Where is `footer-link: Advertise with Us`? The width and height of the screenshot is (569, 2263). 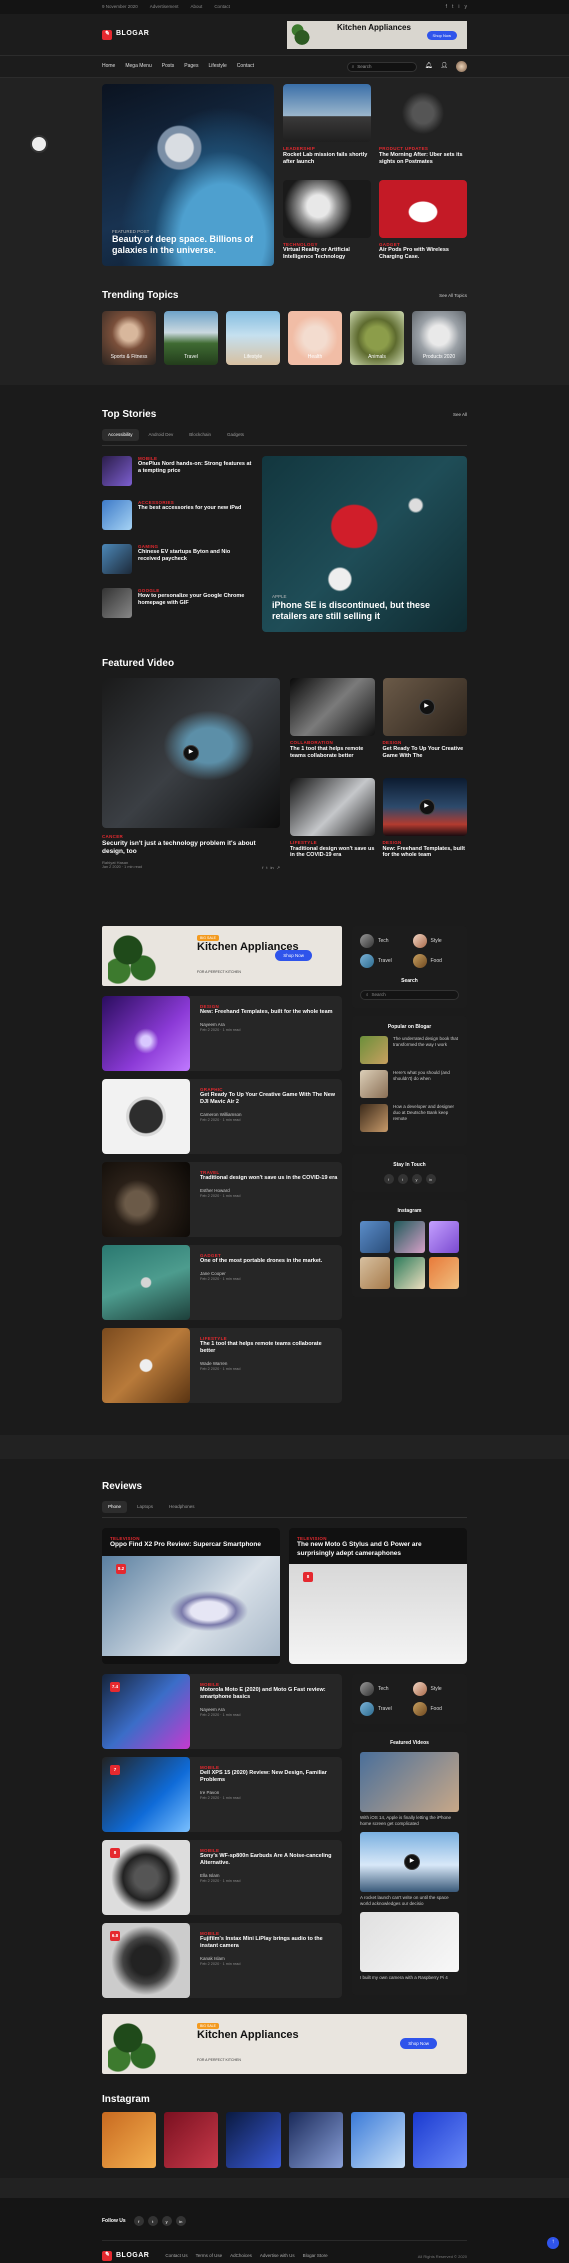
footer-link: Advertise with Us is located at coordinates (277, 2256).